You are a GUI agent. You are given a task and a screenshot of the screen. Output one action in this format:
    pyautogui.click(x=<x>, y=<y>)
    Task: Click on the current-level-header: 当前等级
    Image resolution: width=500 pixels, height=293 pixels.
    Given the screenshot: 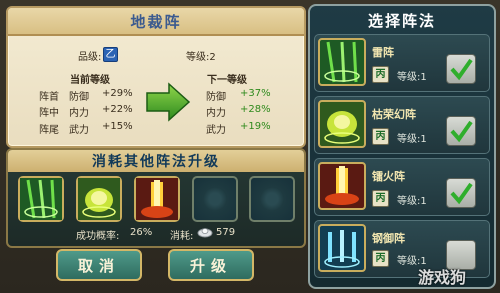 What is the action you would take?
    pyautogui.click(x=90, y=80)
    